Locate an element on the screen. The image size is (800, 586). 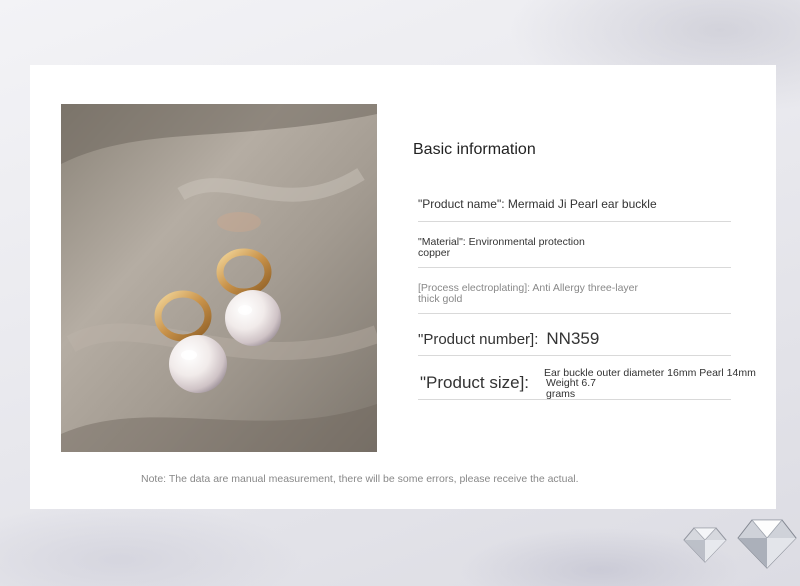
material-text-line2: copper is located at coordinates (434, 253).